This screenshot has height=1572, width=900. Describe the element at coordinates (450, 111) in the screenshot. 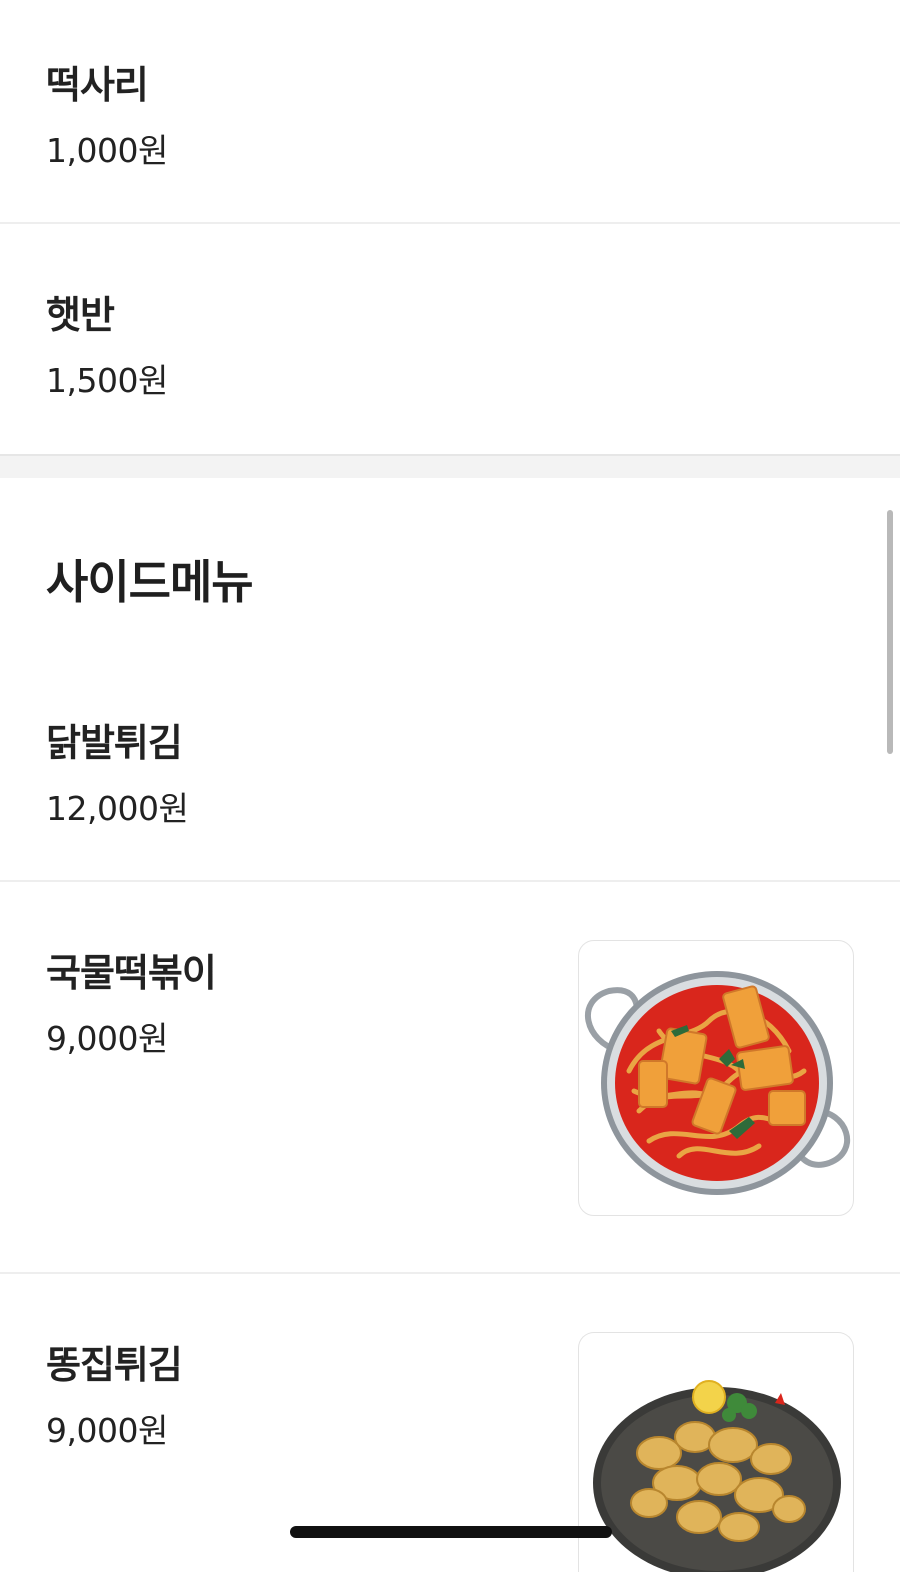

I see `menu-item-tteoksari: 떡사리 1,000원` at that location.